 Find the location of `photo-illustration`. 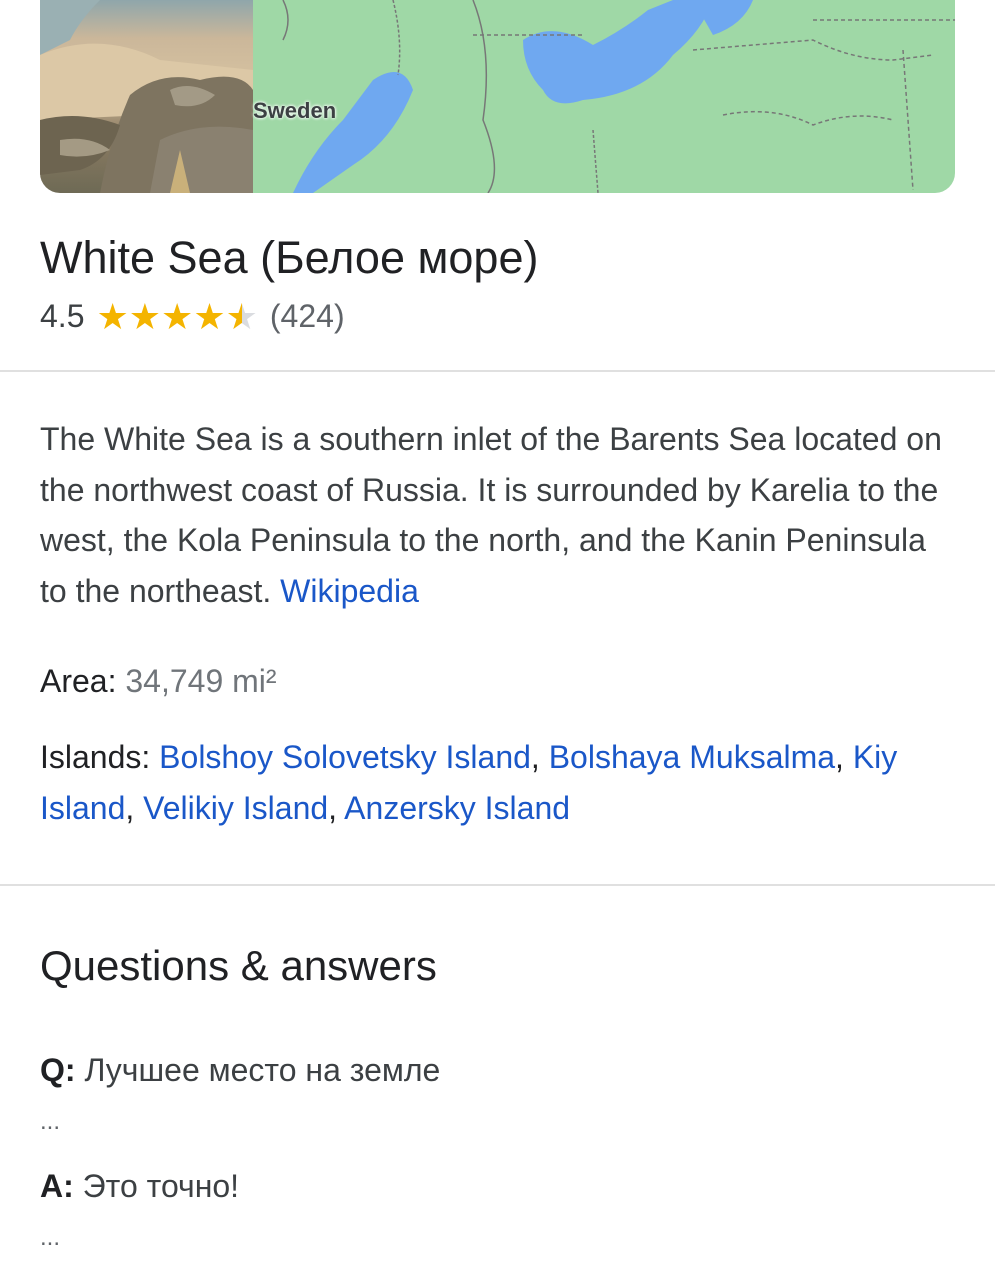

photo-illustration is located at coordinates (146, 96).